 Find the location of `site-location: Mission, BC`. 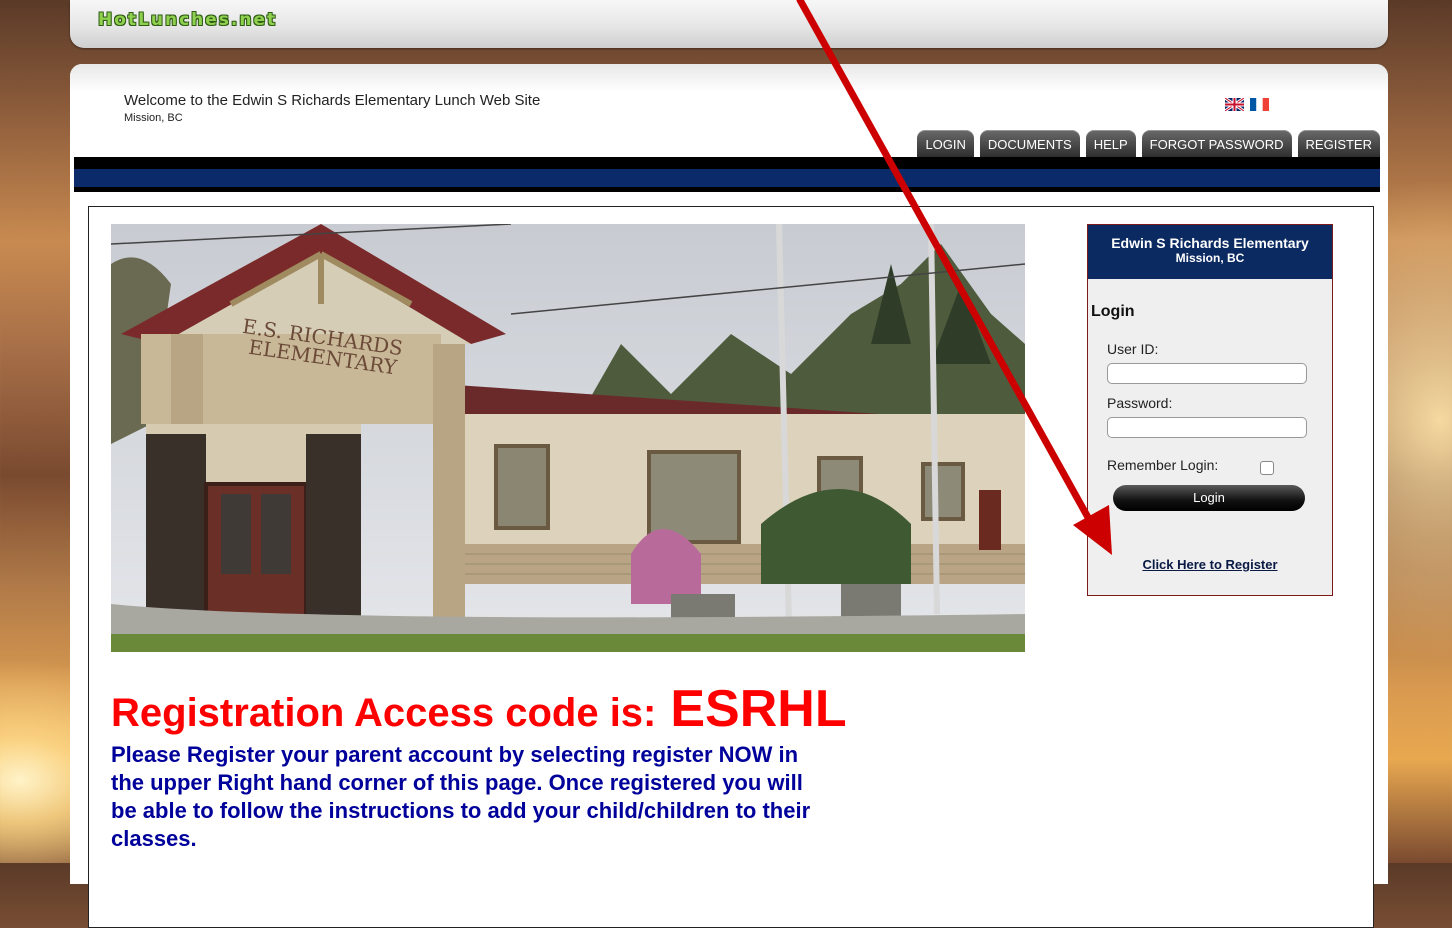

site-location: Mission, BC is located at coordinates (153, 118).